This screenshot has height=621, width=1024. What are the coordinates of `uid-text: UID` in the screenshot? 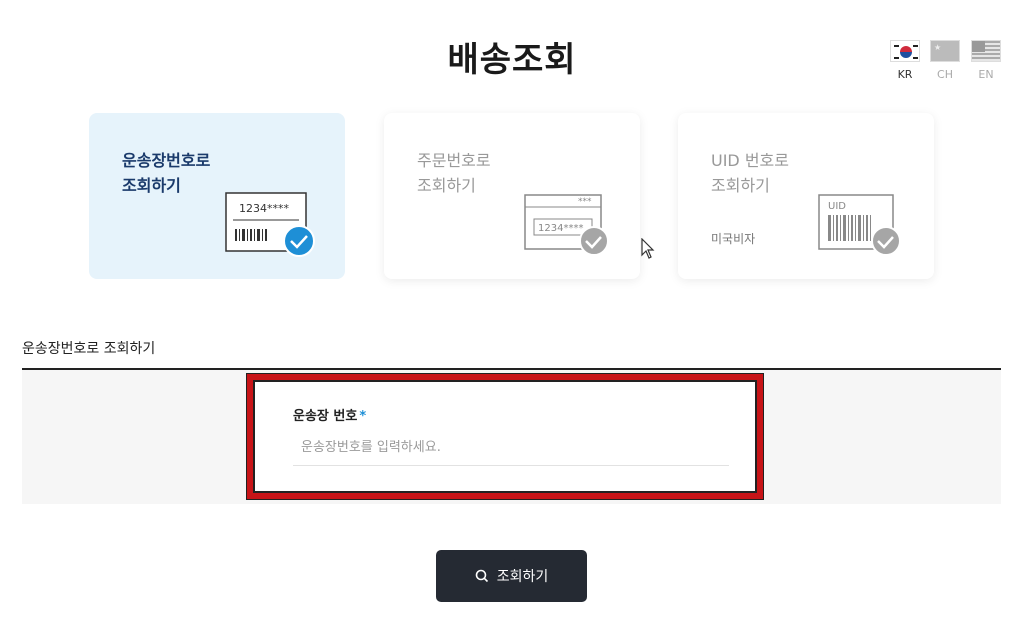 It's located at (837, 206).